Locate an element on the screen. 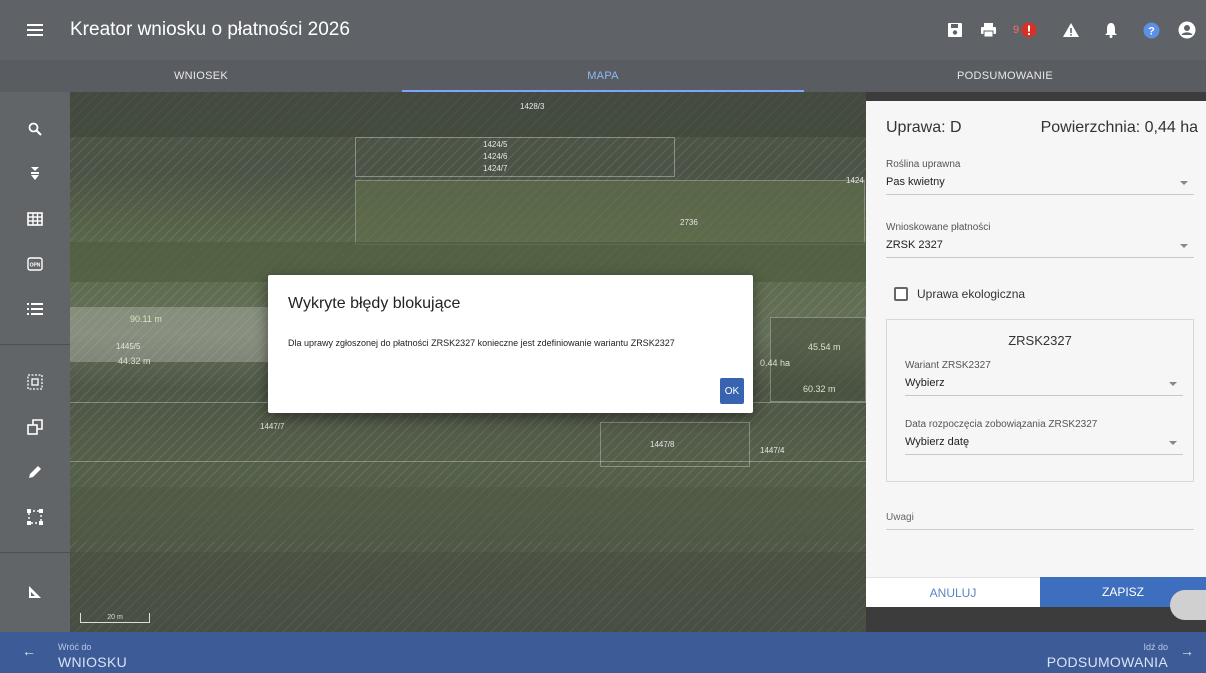 This screenshot has height=673, width=1206. go-to-summary-link: PODSUMOWANIA is located at coordinates (1107, 662).